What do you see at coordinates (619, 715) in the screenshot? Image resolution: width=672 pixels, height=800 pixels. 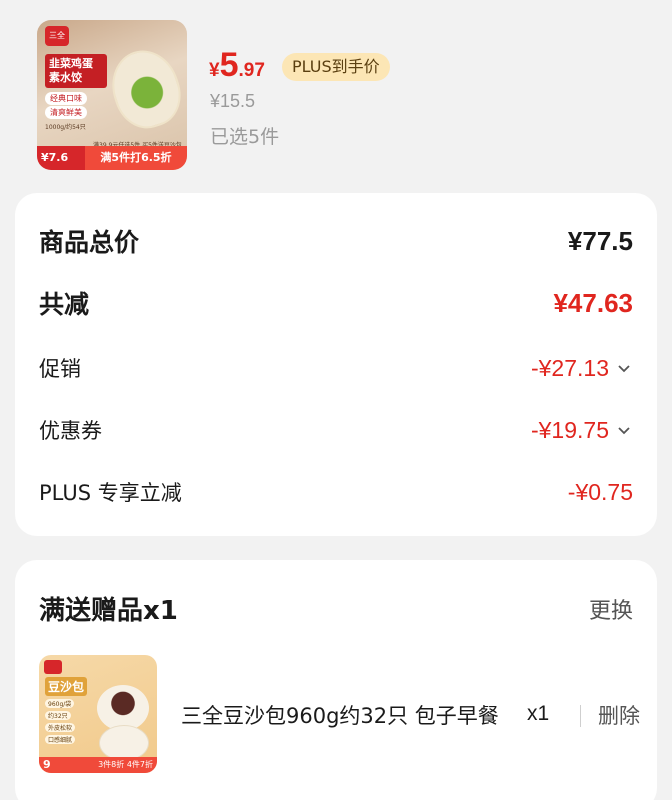 I see `delete-gift-button: 删除` at bounding box center [619, 715].